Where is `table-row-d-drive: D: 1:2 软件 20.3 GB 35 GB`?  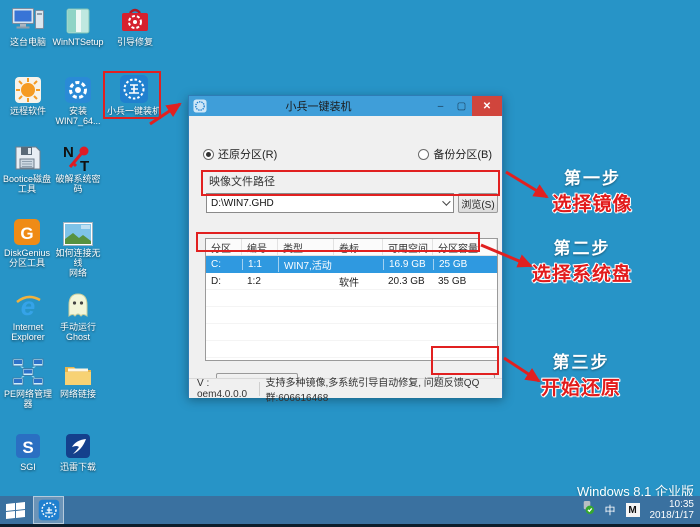 table-row-d-drive: D: 1:2 软件 20.3 GB 35 GB is located at coordinates (351, 281).